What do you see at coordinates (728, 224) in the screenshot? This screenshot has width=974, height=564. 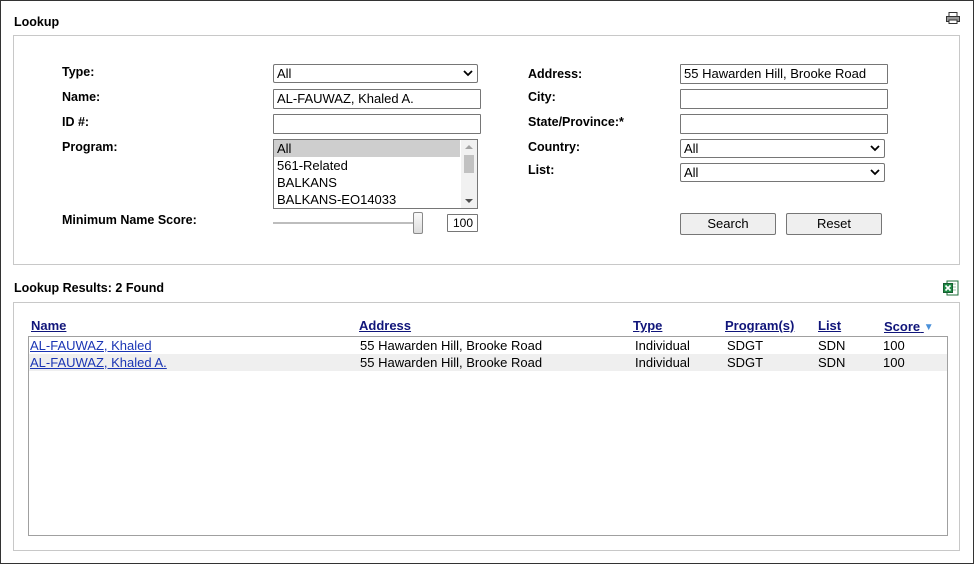 I see `search-button: Search` at bounding box center [728, 224].